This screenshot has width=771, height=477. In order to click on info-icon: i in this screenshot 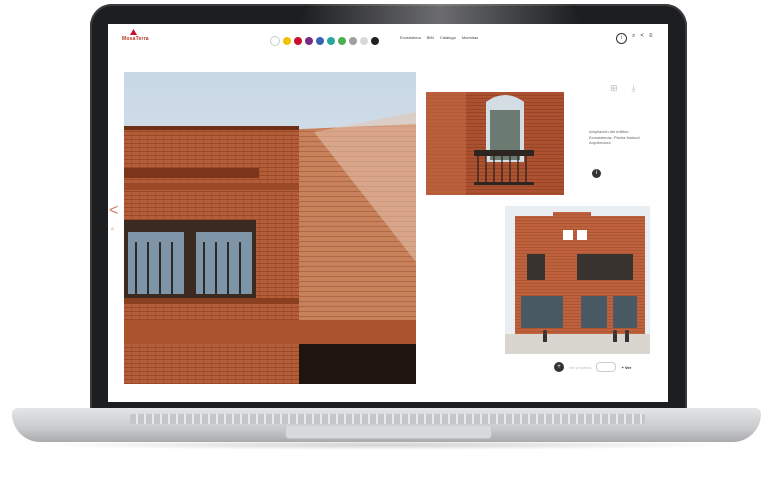, I will do `click(596, 173)`.